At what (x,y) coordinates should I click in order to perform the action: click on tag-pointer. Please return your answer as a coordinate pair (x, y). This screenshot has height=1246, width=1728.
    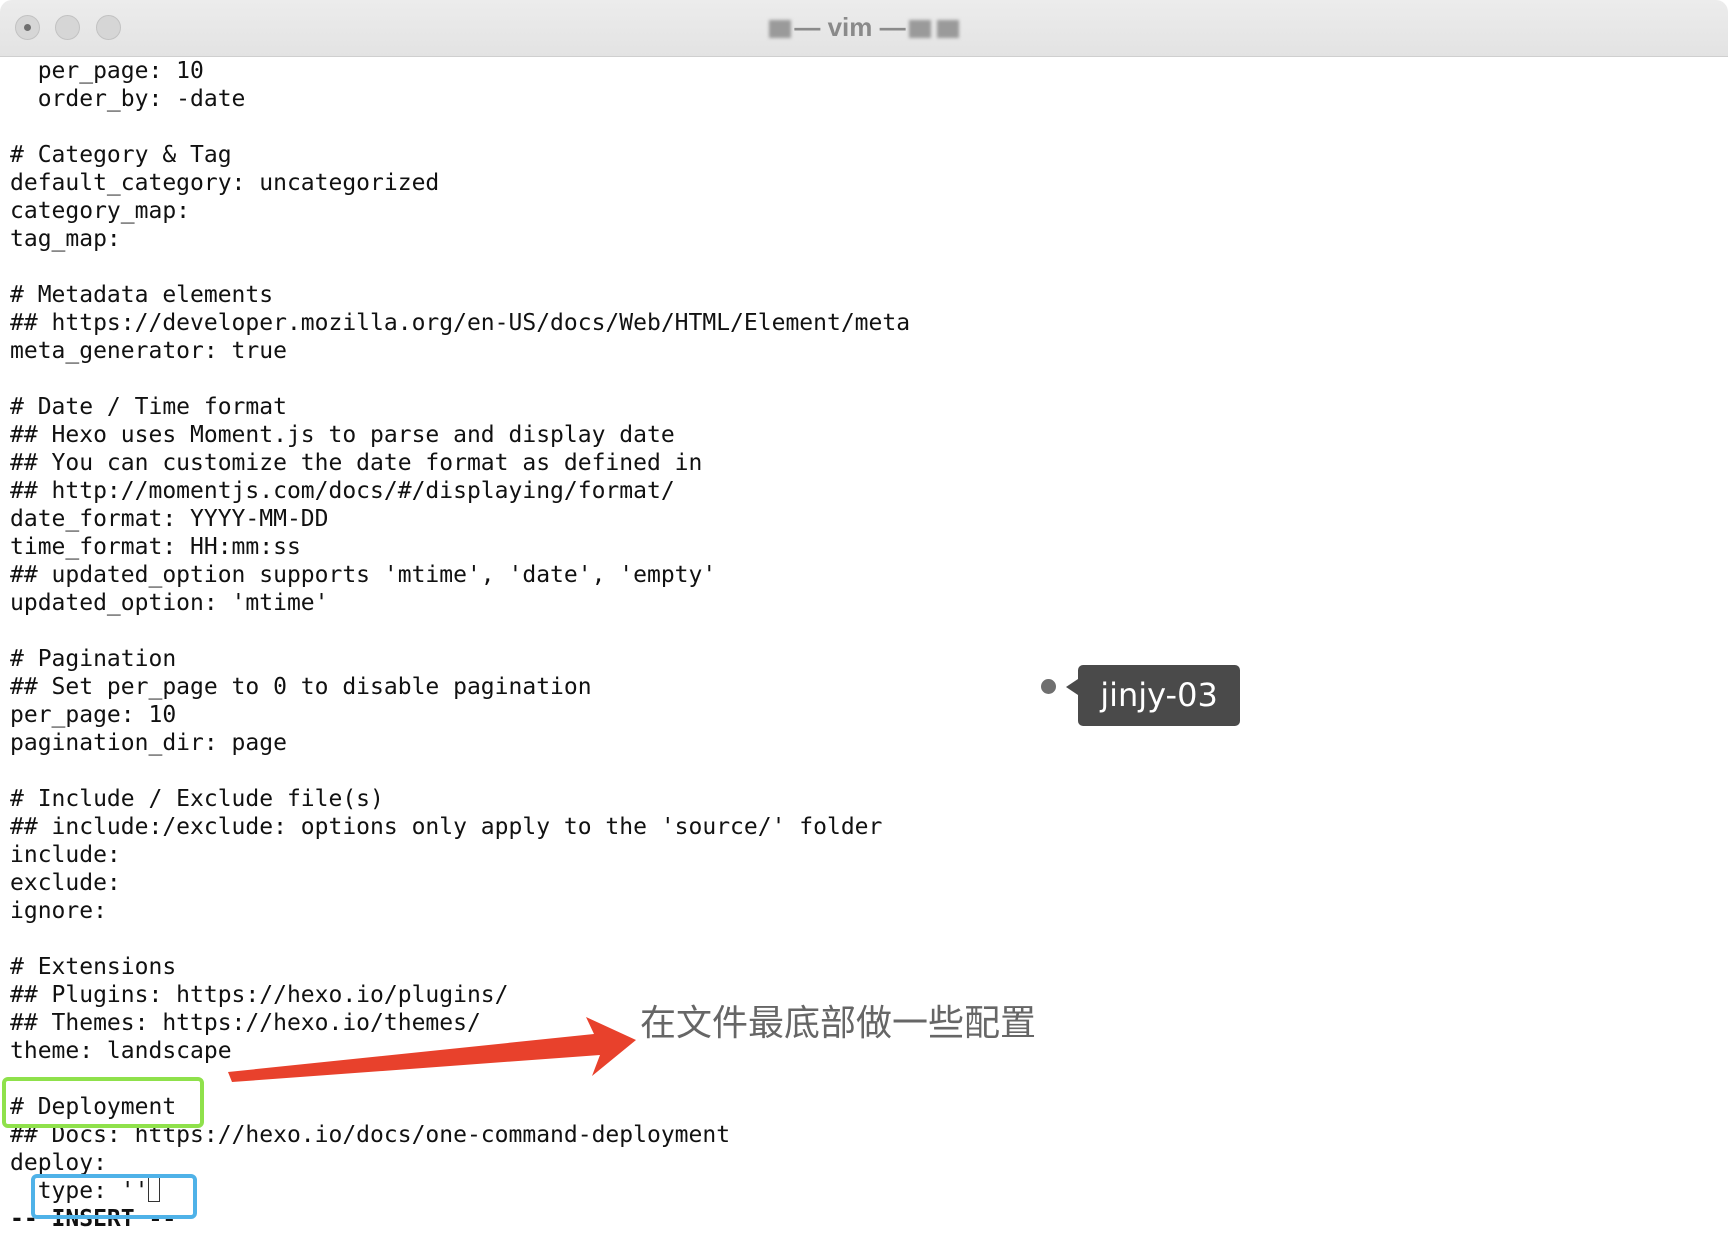
    Looking at the image, I should click on (1072, 687).